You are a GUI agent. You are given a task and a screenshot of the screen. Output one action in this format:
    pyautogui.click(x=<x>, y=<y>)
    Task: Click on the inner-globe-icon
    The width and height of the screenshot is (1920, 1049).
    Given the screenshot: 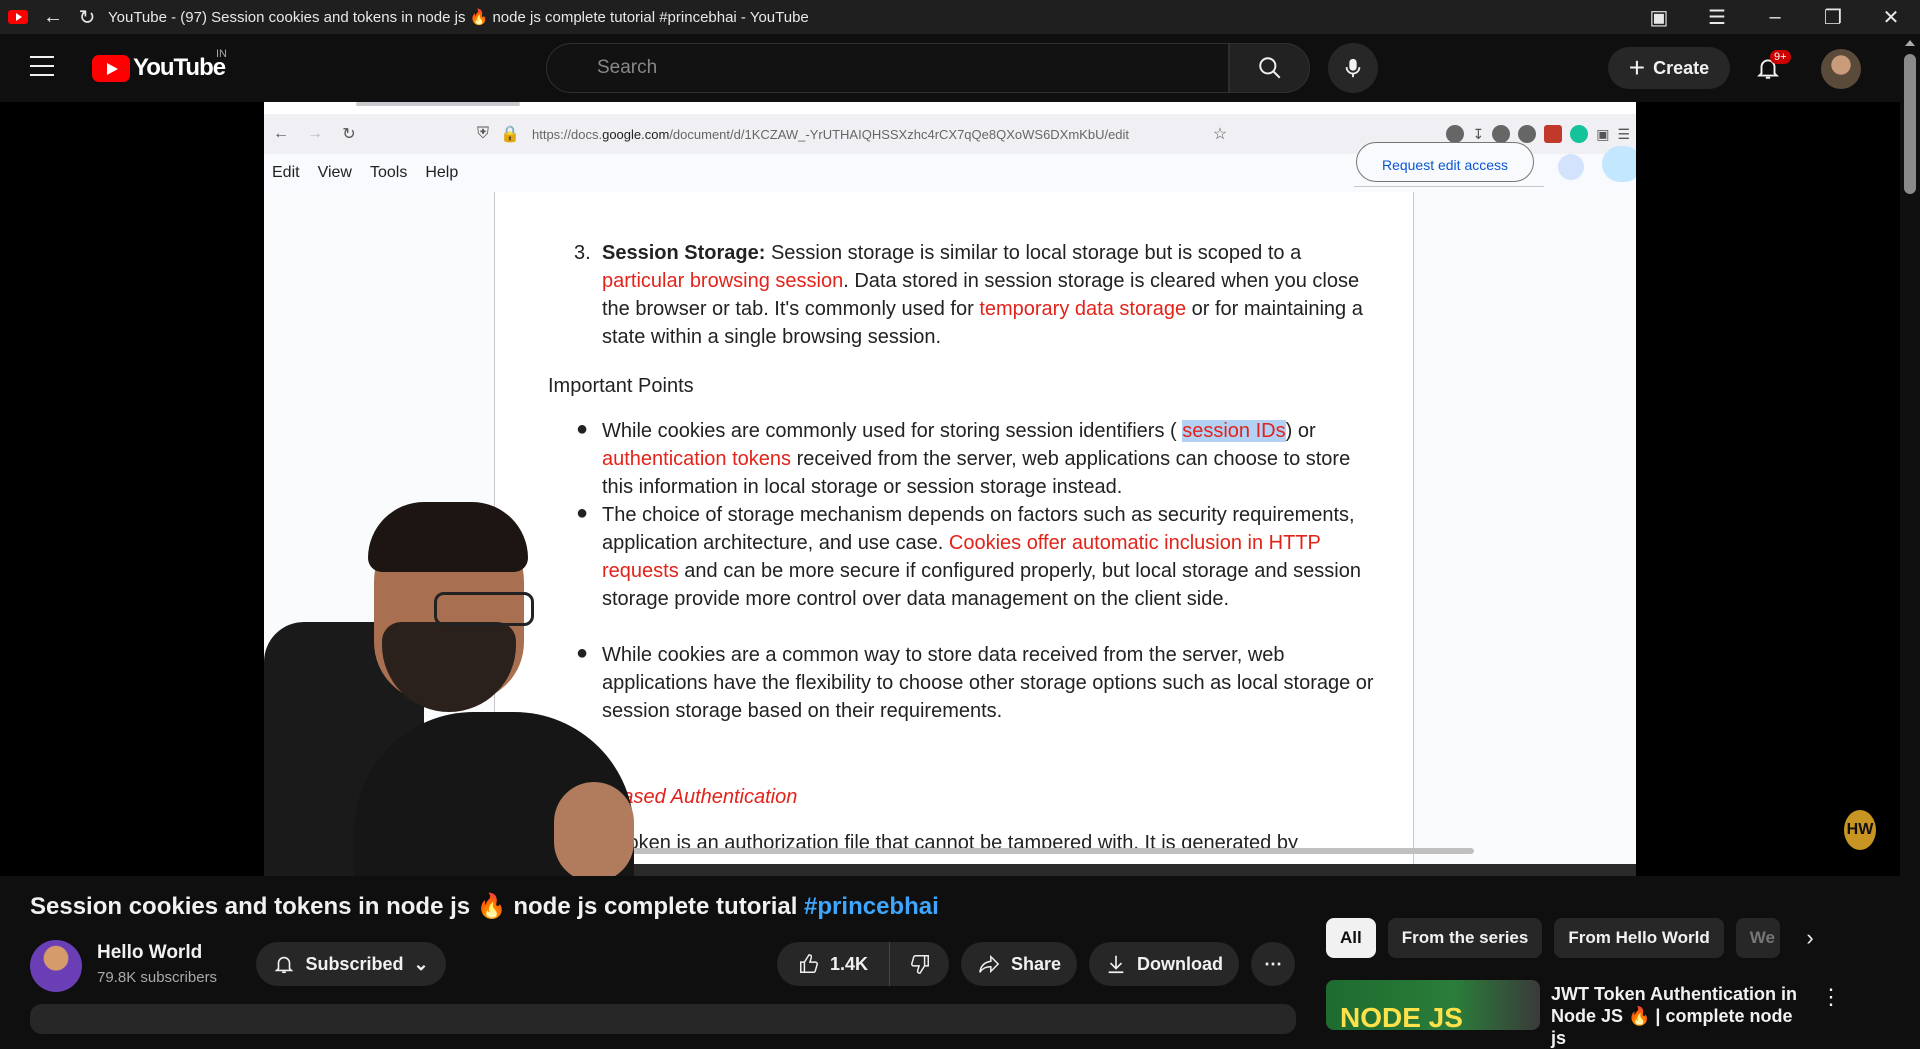 What is the action you would take?
    pyautogui.click(x=1527, y=134)
    